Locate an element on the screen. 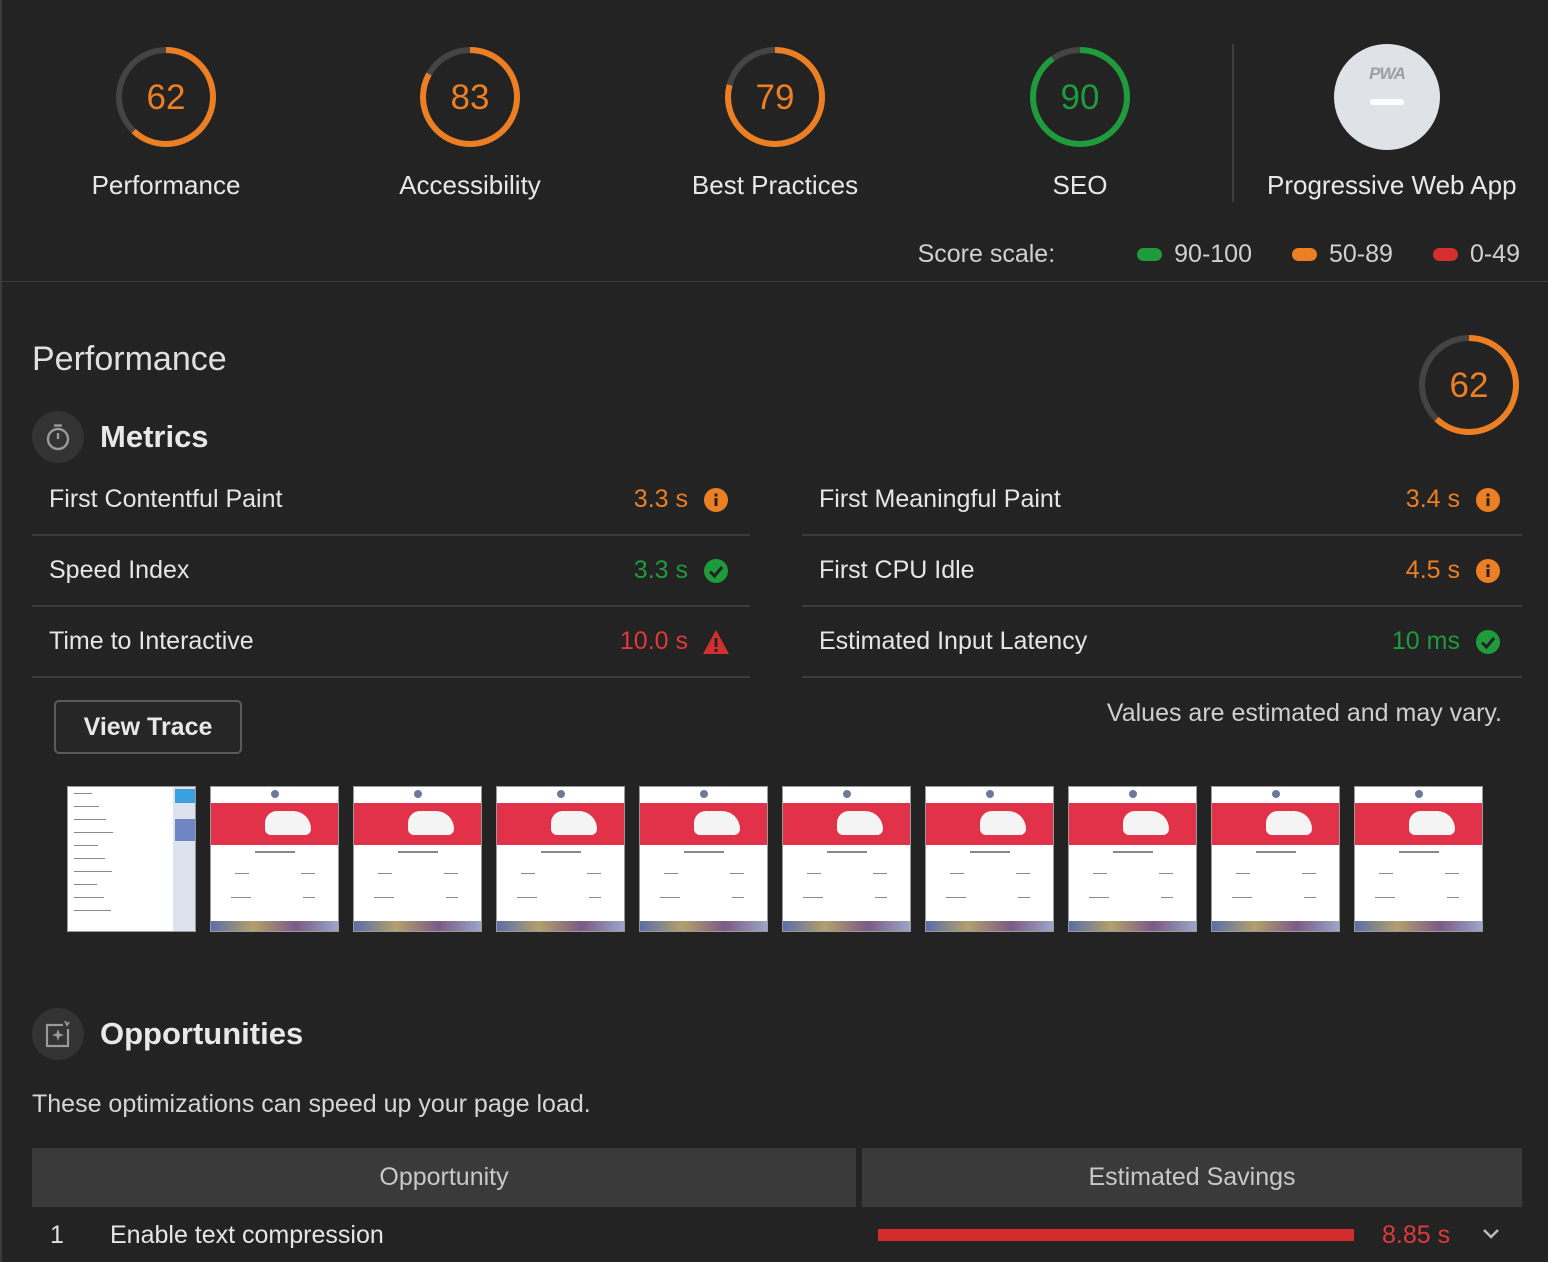  stopwatch-icon is located at coordinates (58, 437).